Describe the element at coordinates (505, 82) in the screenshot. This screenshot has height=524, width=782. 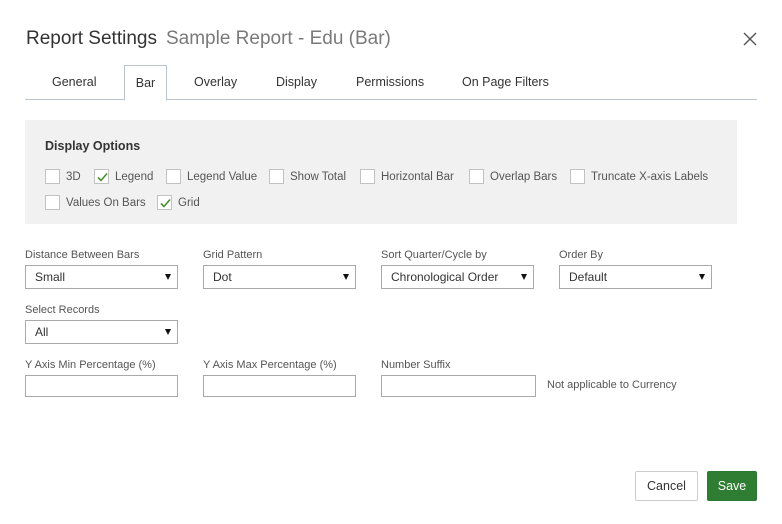
I see `tab-on-page-filters: On Page Filters` at that location.